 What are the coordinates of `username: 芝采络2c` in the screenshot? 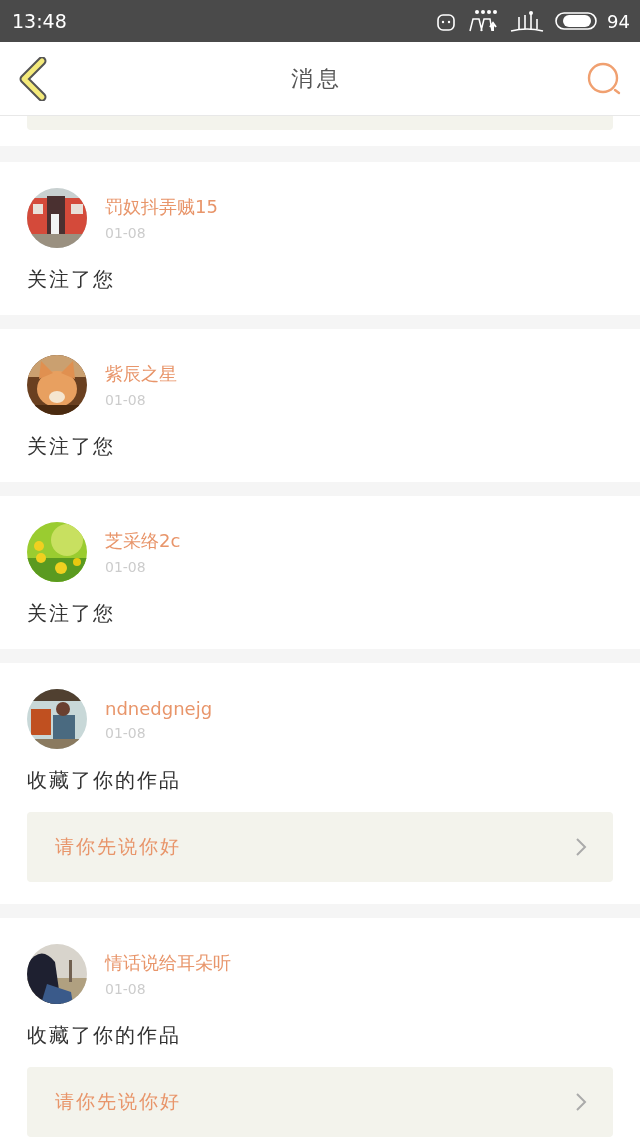 It's located at (143, 541).